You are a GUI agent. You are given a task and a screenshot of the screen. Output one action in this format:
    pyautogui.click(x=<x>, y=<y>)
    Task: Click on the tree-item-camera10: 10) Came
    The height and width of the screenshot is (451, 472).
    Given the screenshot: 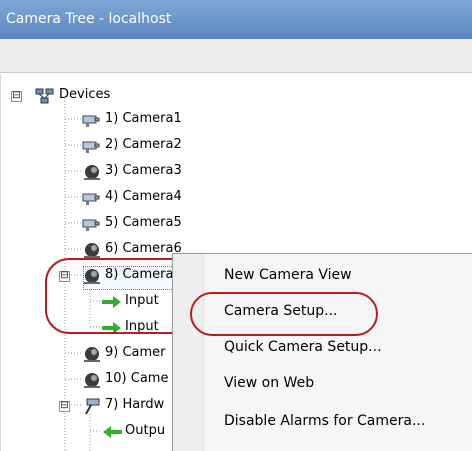 What is the action you would take?
    pyautogui.click(x=101, y=380)
    